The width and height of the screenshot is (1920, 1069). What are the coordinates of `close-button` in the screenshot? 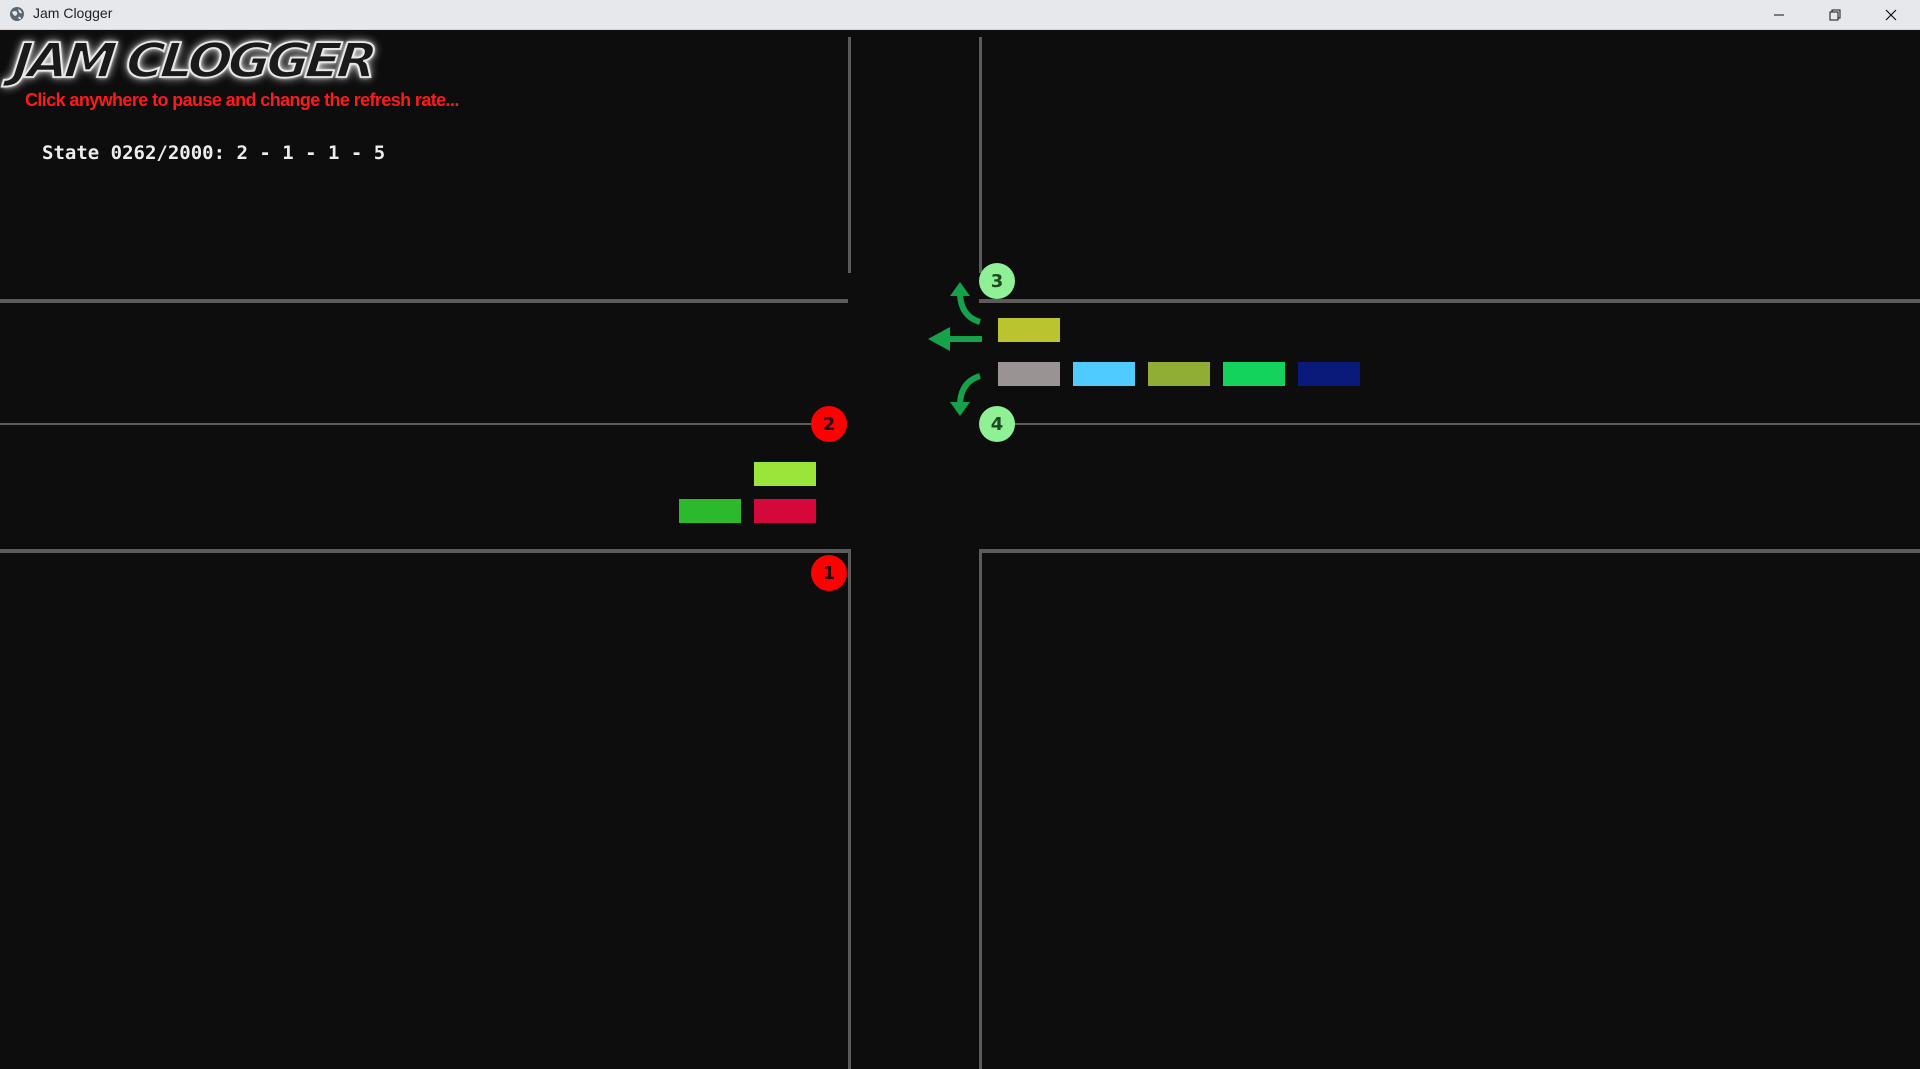 It's located at (1891, 14).